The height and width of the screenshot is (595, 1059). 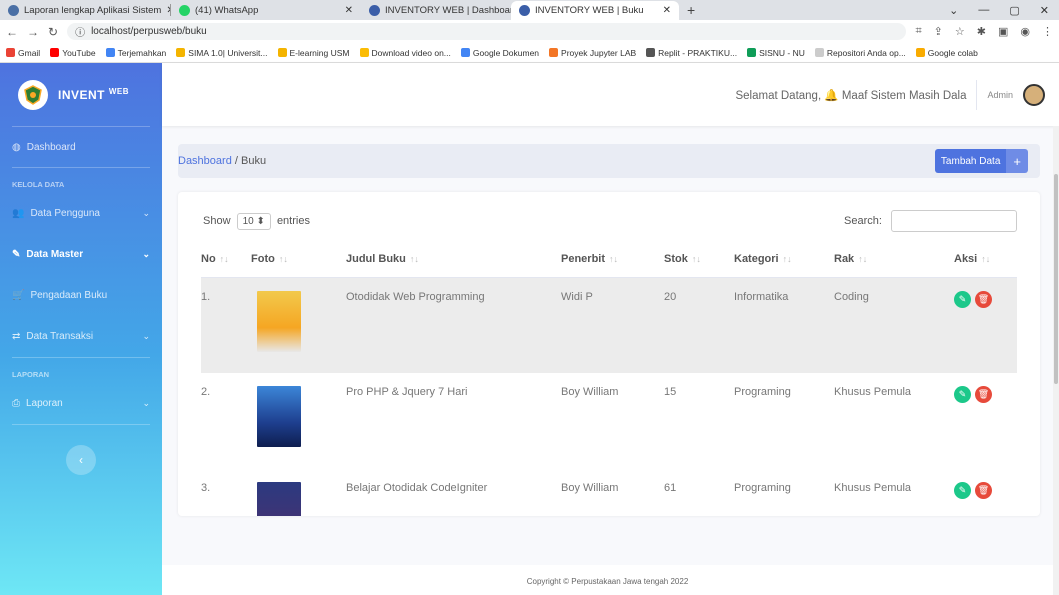 What do you see at coordinates (784, 260) in the screenshot?
I see `column-header: Kategori ↑↓` at bounding box center [784, 260].